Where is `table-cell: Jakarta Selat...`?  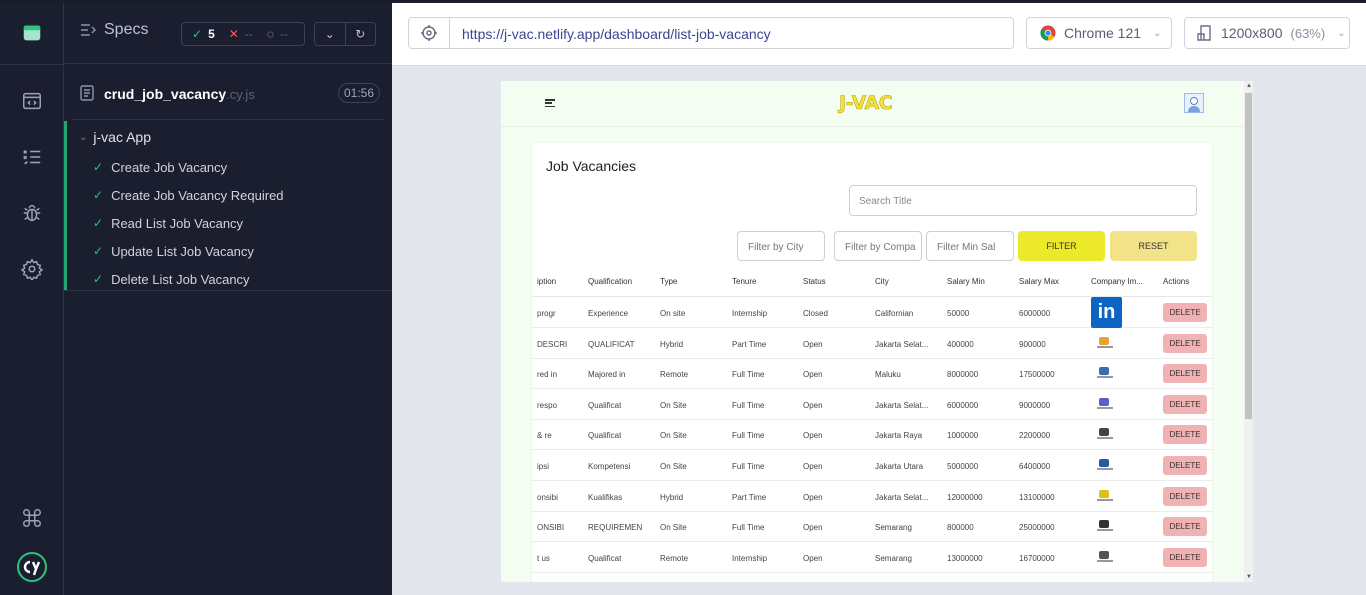
table-cell: Jakarta Selat... is located at coordinates (902, 344).